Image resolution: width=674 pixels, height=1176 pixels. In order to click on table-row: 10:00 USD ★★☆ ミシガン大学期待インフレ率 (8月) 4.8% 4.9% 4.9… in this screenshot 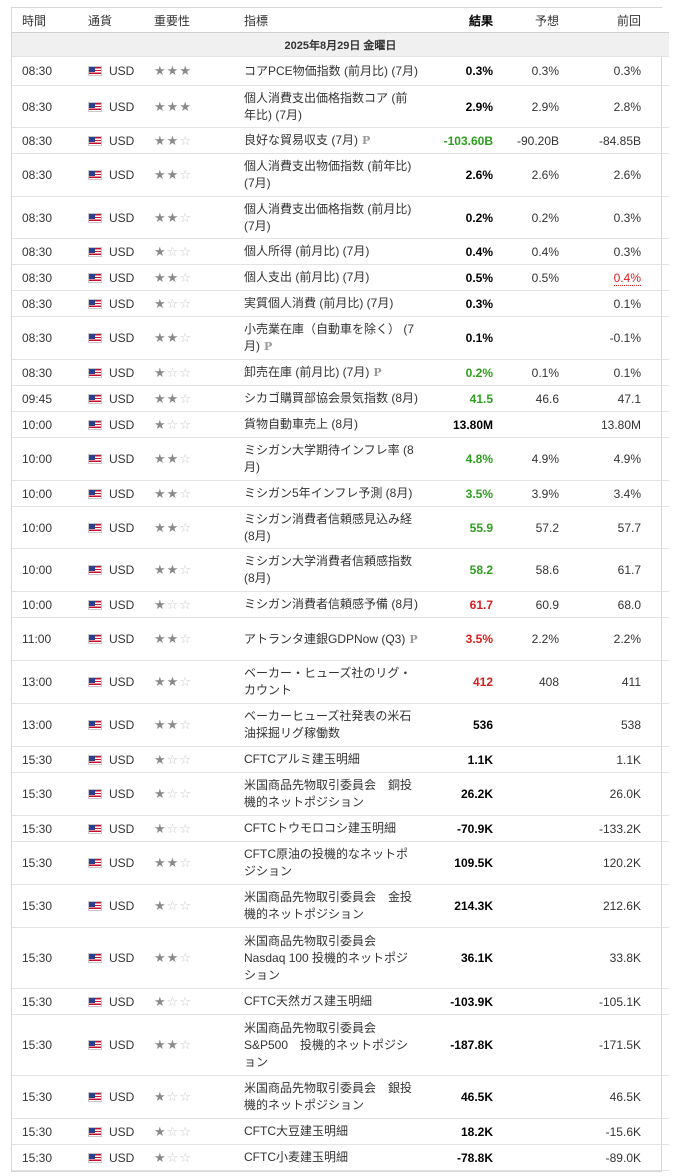, I will do `click(340, 459)`.